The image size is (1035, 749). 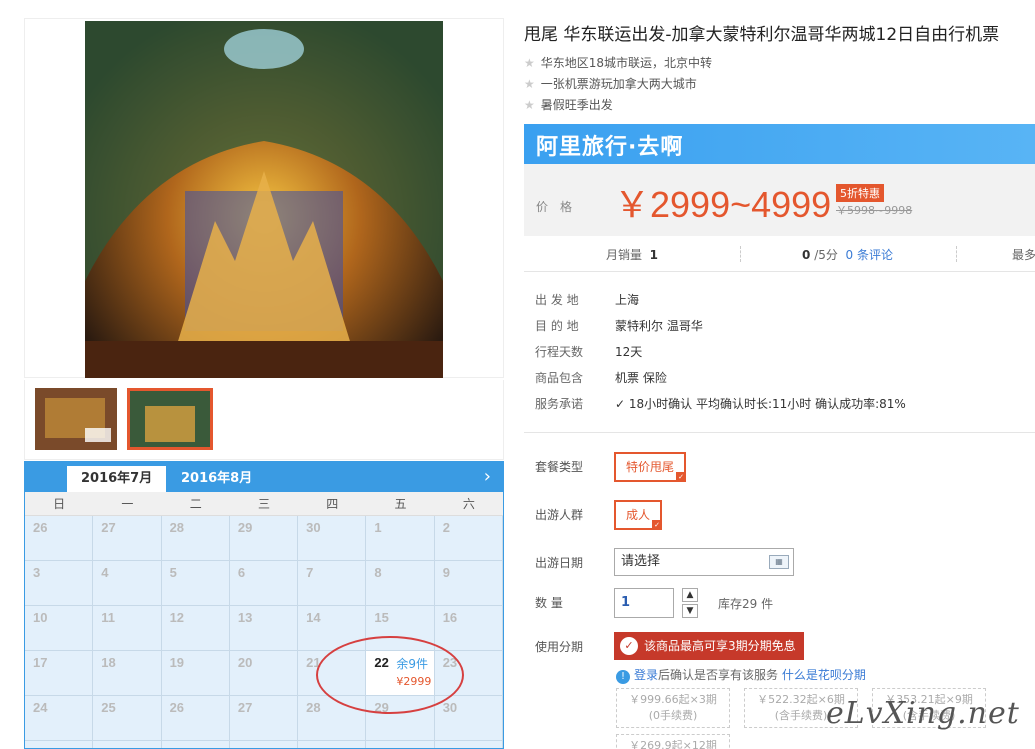 What do you see at coordinates (195, 628) in the screenshot?
I see `calendar-day-cell: 12` at bounding box center [195, 628].